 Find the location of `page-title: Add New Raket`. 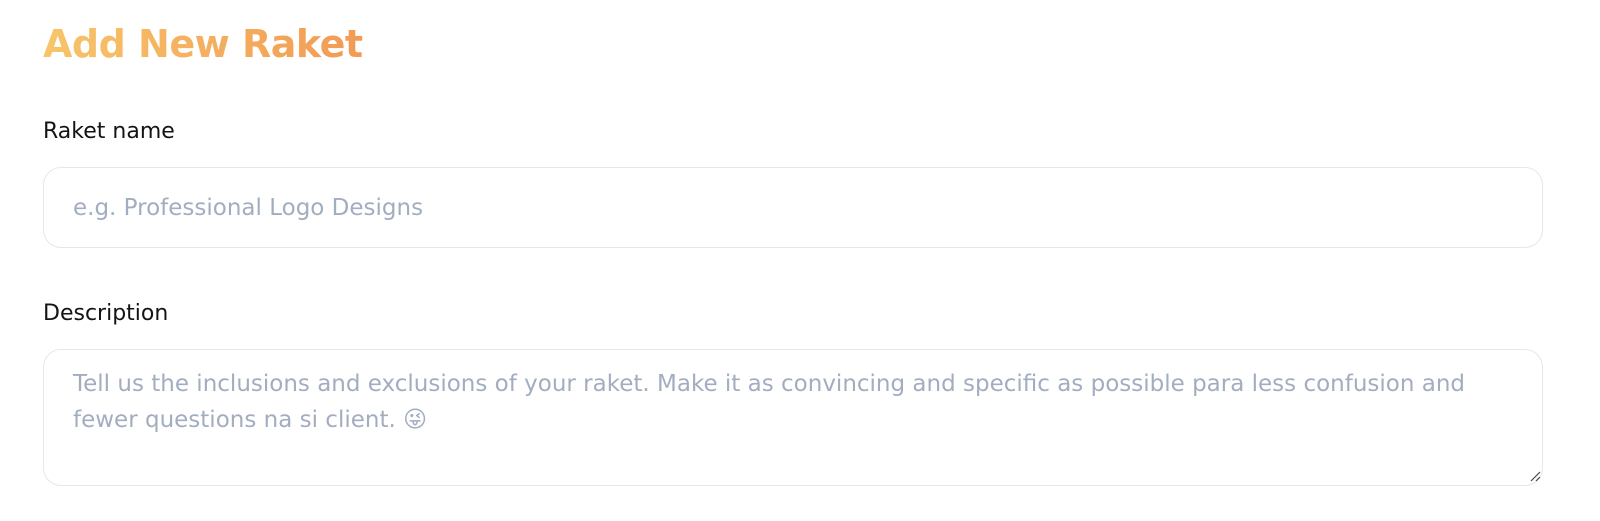

page-title: Add New Raket is located at coordinates (203, 44).